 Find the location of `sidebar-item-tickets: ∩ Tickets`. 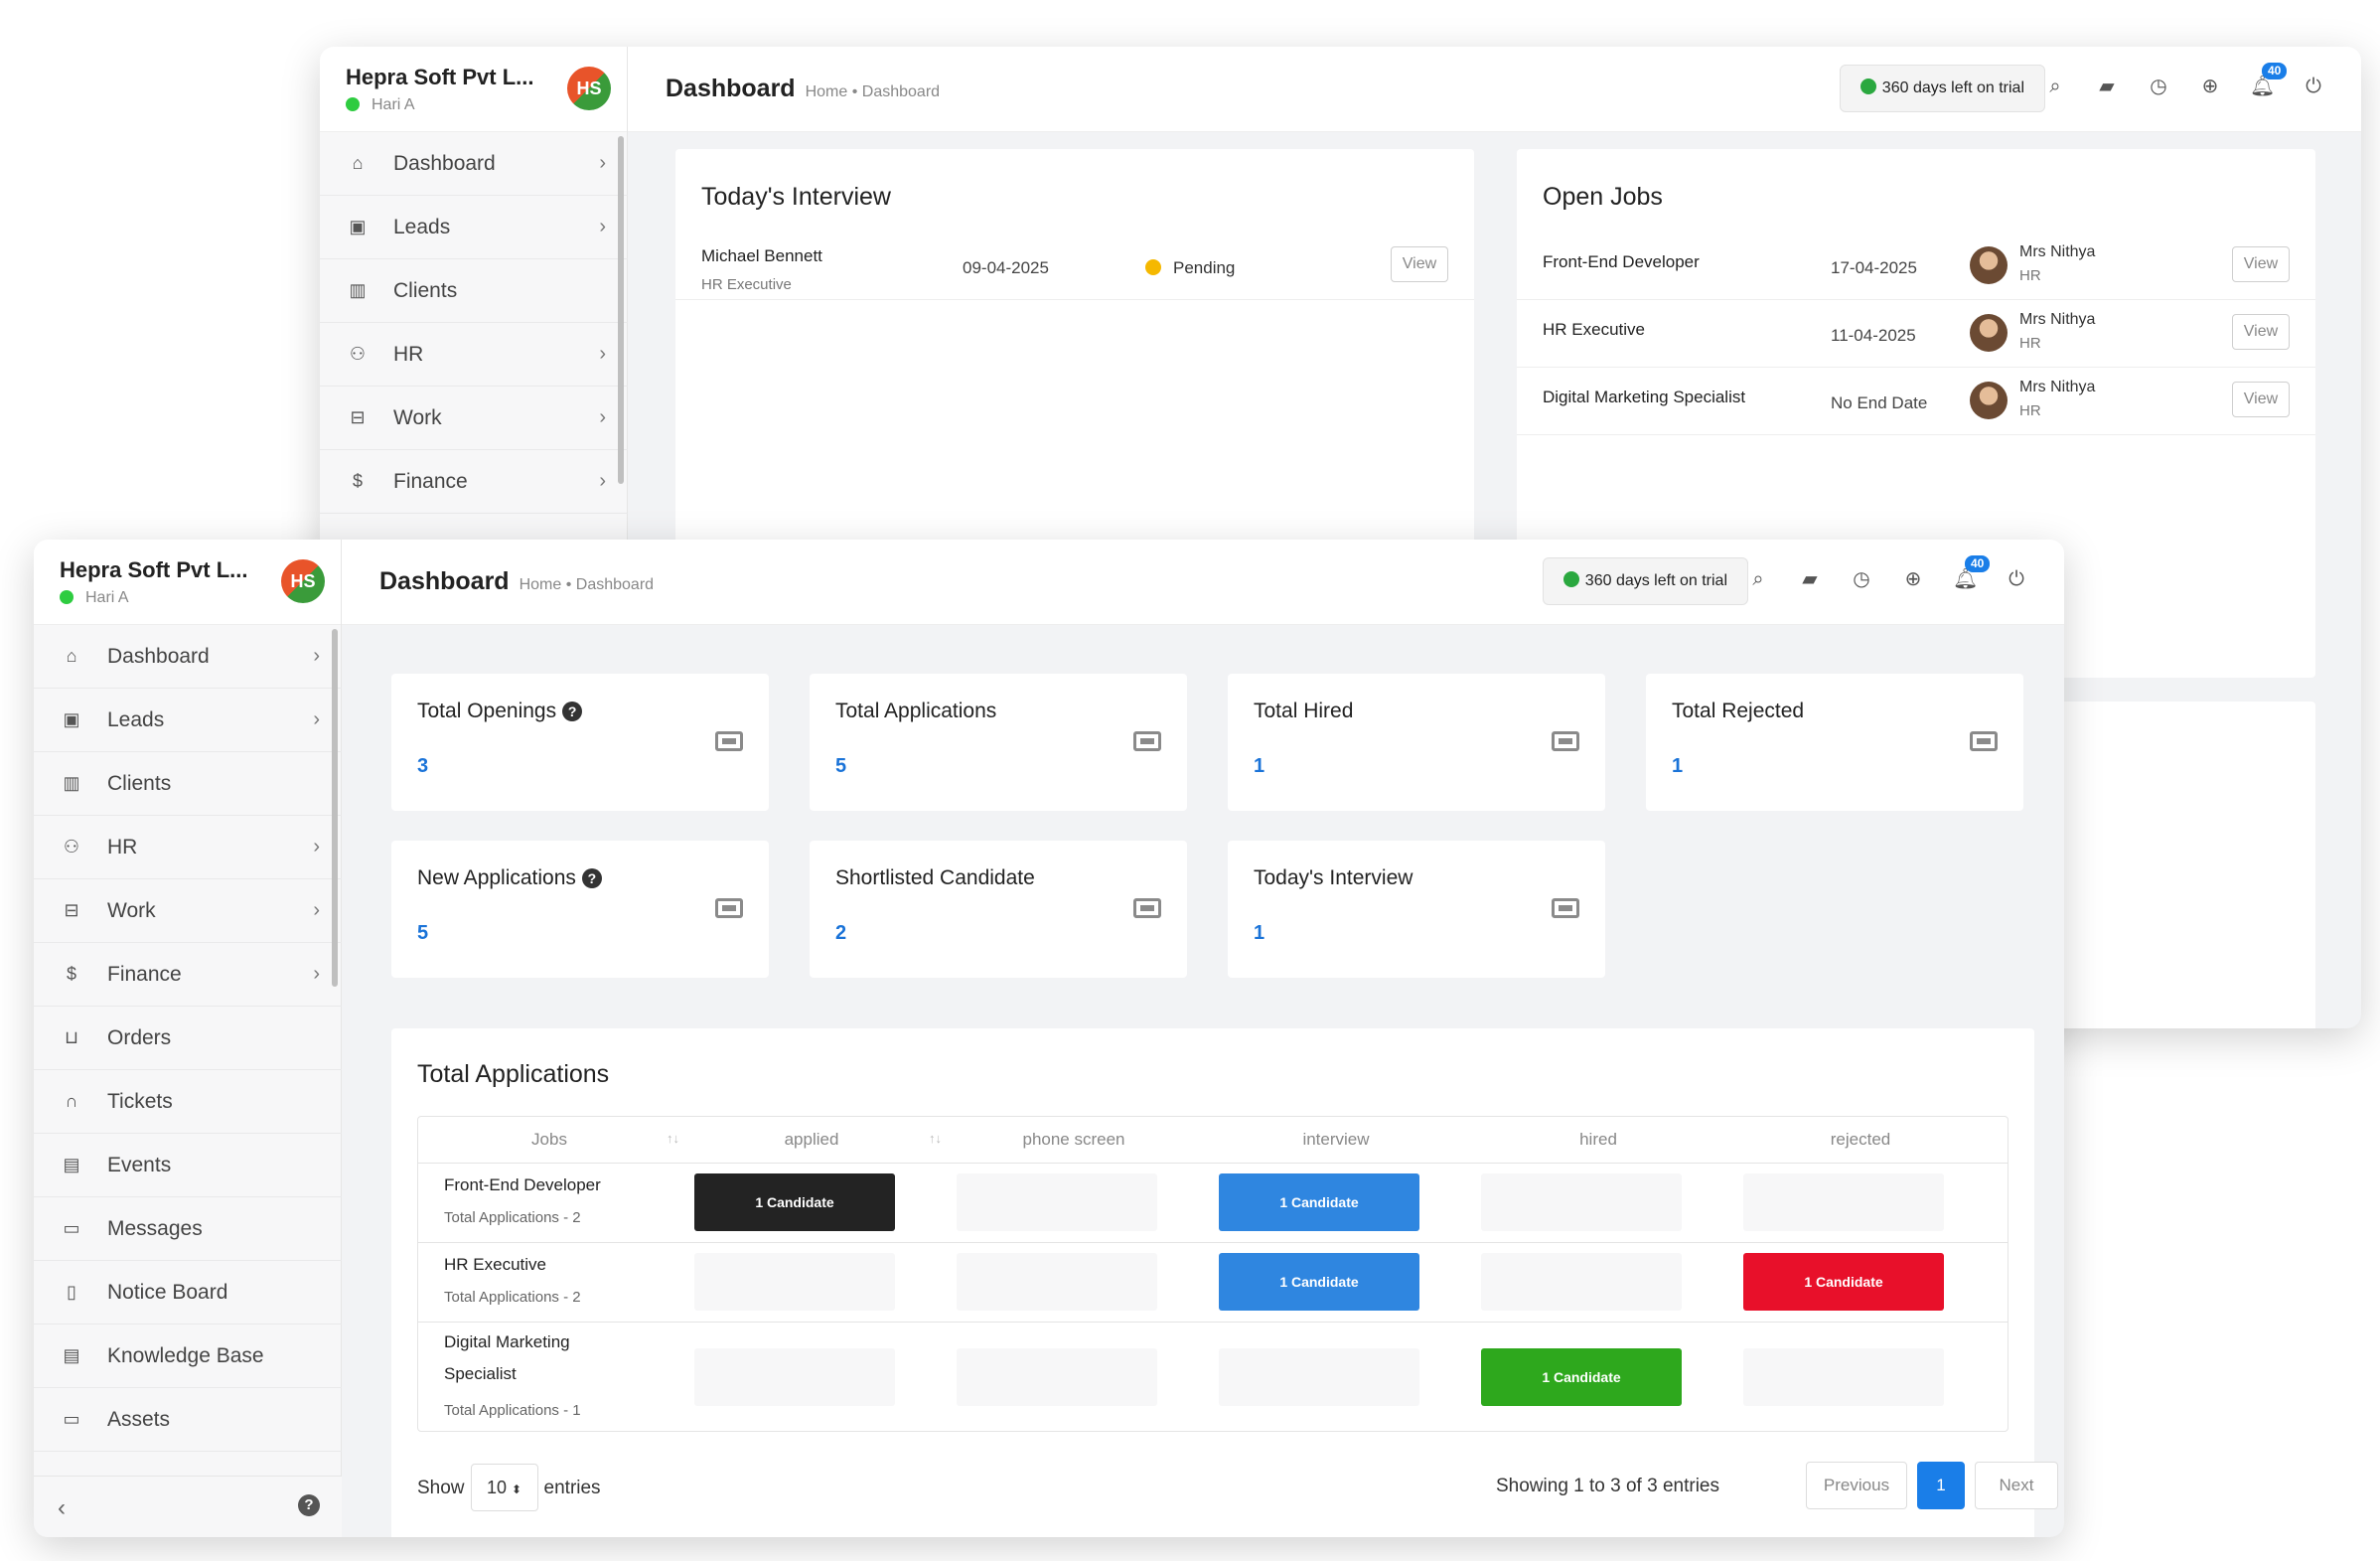

sidebar-item-tickets: ∩ Tickets is located at coordinates (188, 1102).